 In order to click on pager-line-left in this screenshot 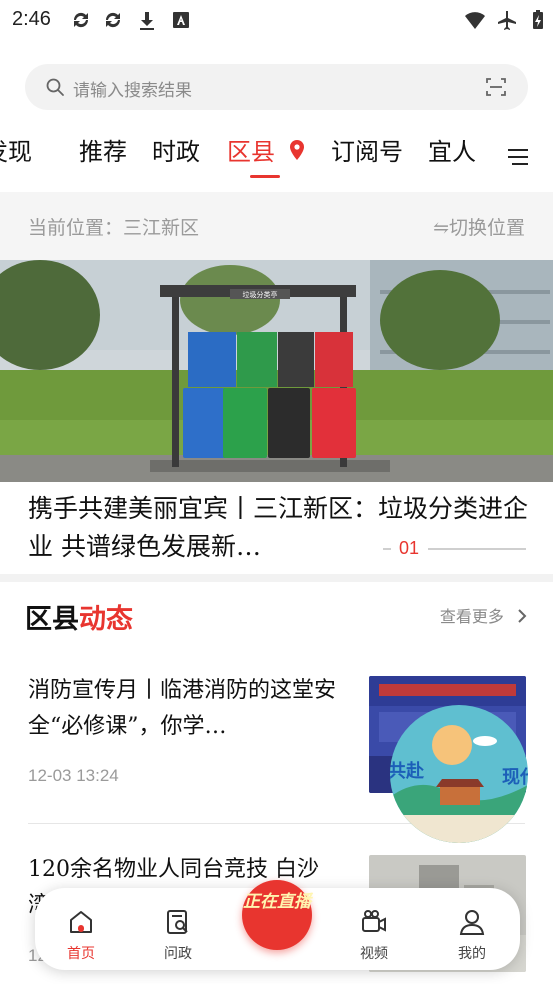, I will do `click(387, 549)`.